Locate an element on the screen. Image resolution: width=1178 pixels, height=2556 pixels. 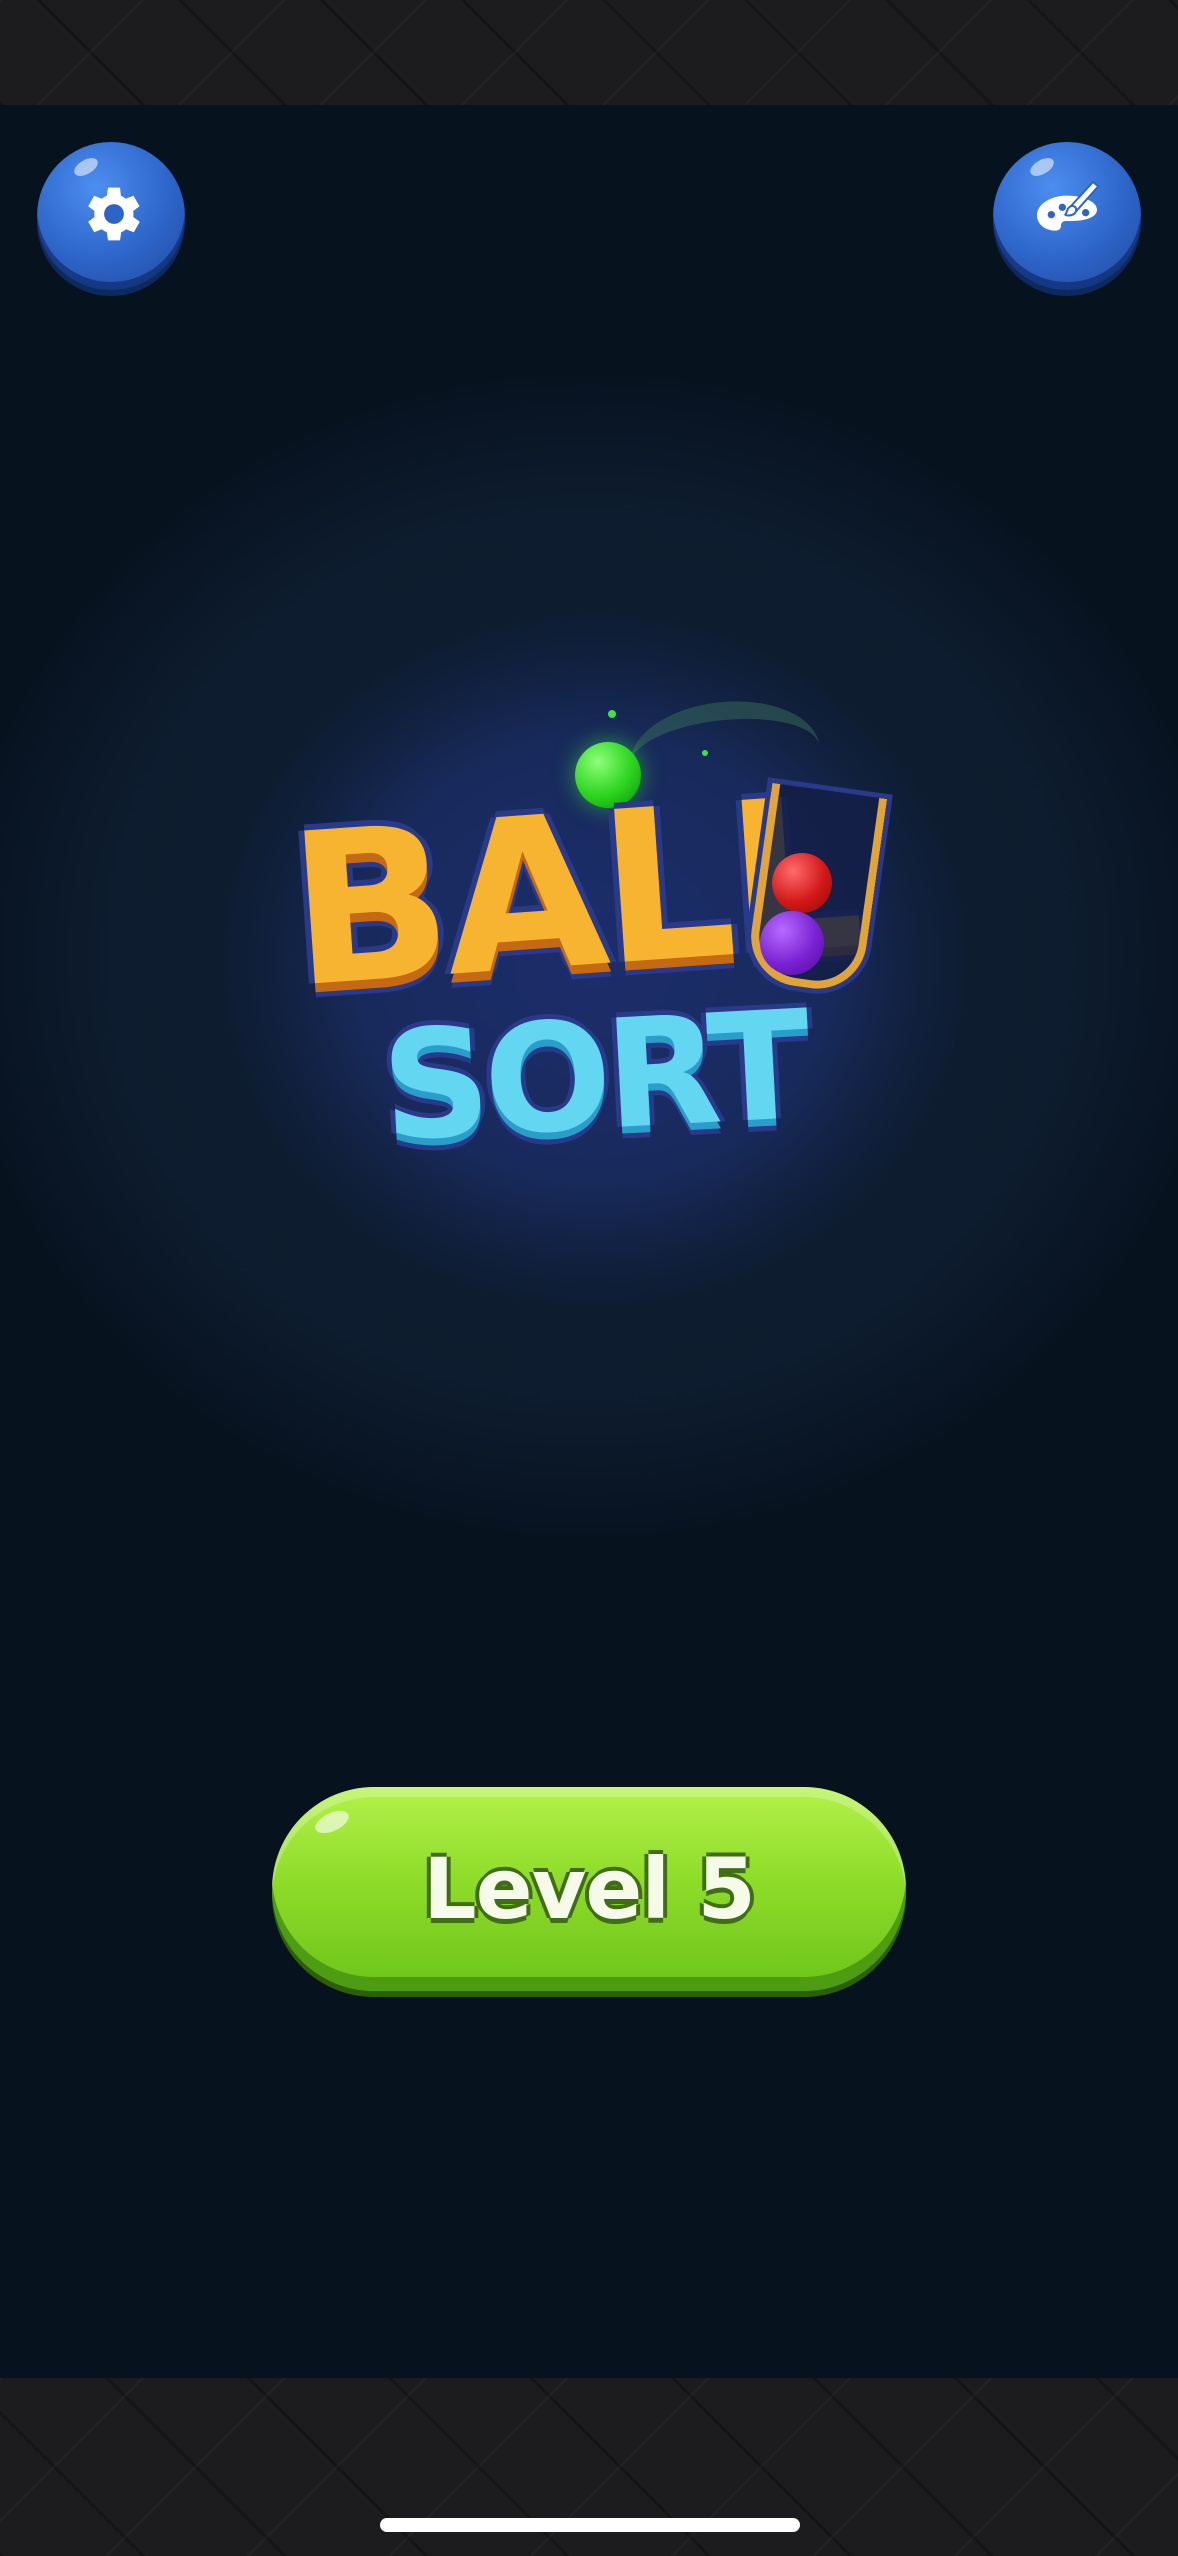
theme-button is located at coordinates (1067, 216).